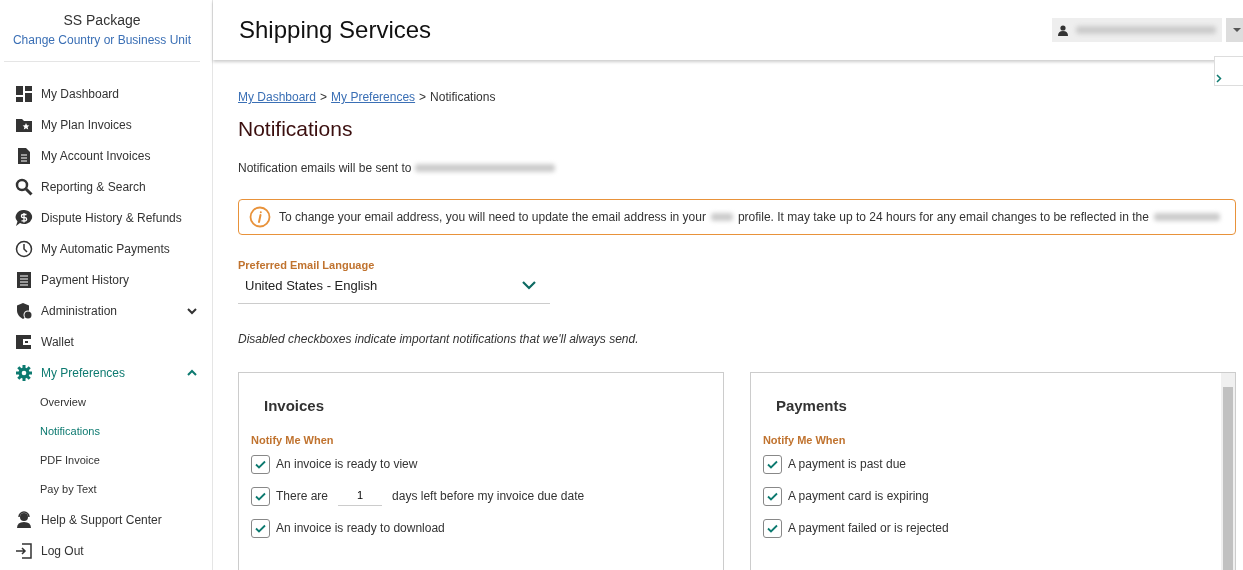  What do you see at coordinates (106, 217) in the screenshot?
I see `sidebar-item: Dispute History & Refunds` at bounding box center [106, 217].